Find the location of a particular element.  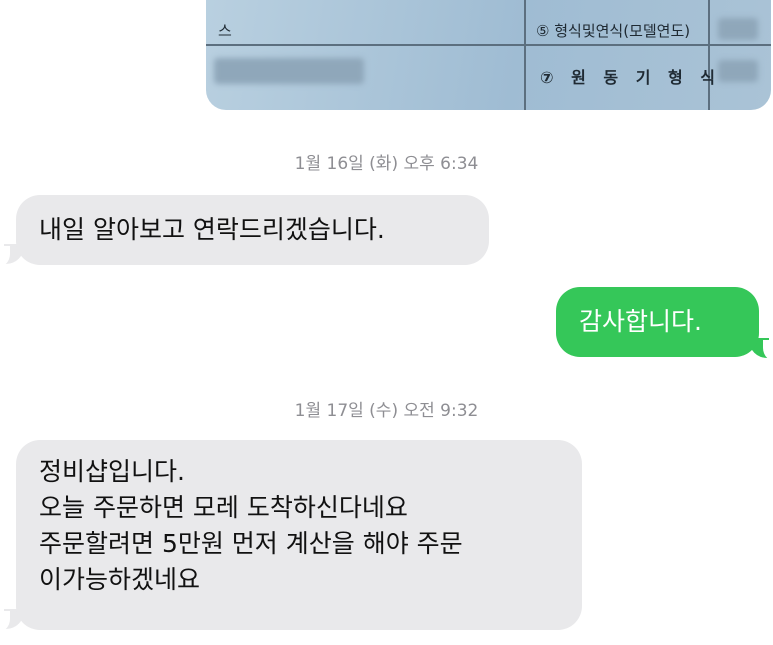

message-text-line: 오늘 주문하면 모레 도착하신다네요 is located at coordinates (223, 507).